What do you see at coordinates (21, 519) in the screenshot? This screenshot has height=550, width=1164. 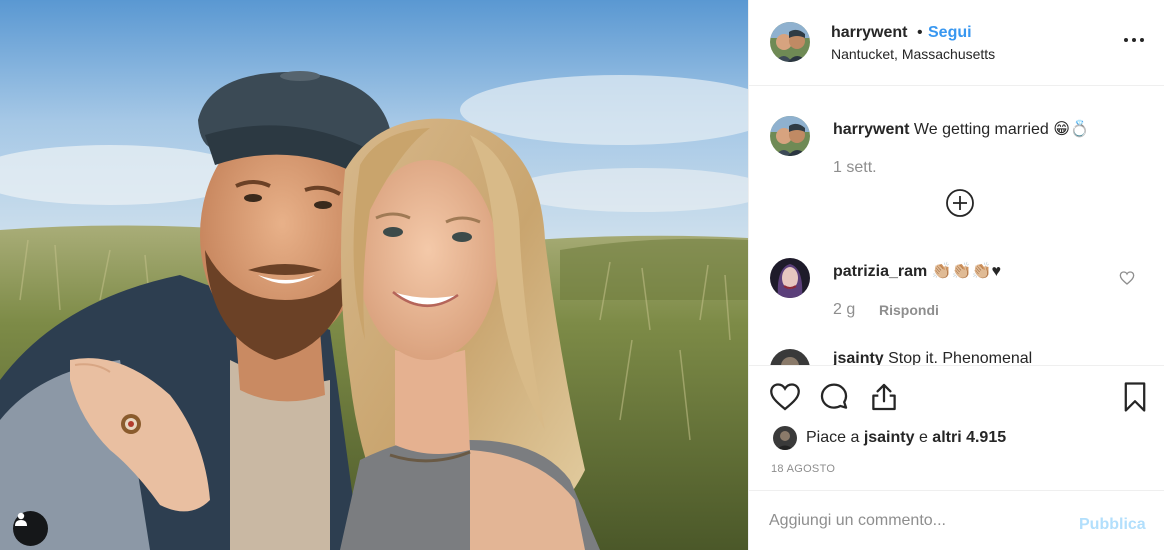 I see `user-icon` at bounding box center [21, 519].